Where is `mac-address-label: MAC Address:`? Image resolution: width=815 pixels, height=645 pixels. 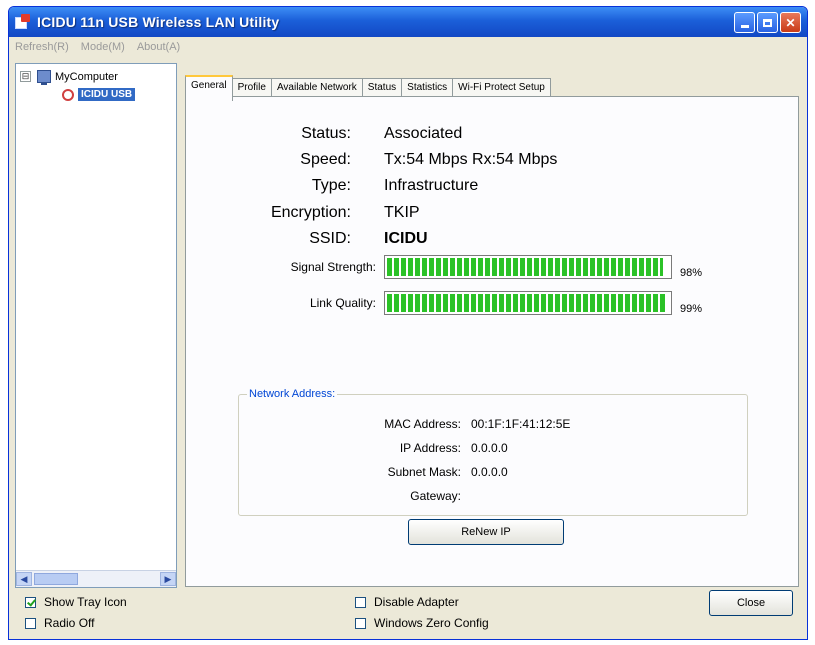 mac-address-label: MAC Address: is located at coordinates (422, 424).